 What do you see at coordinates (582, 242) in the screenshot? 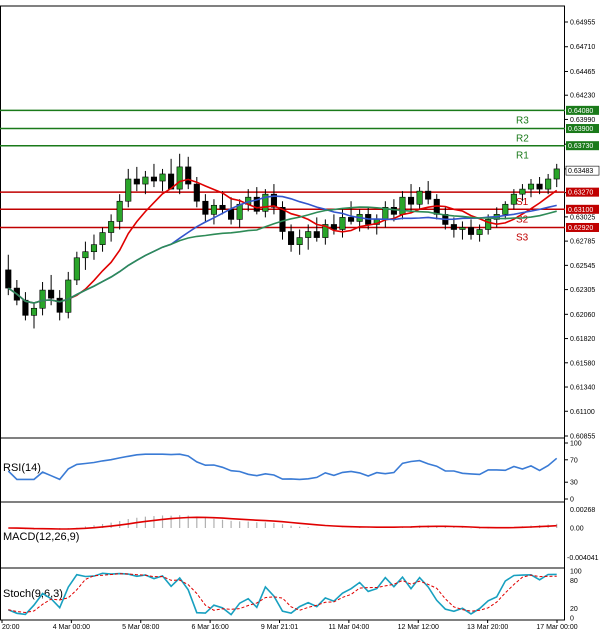
I see `price-tick-label: 0.62785` at bounding box center [582, 242].